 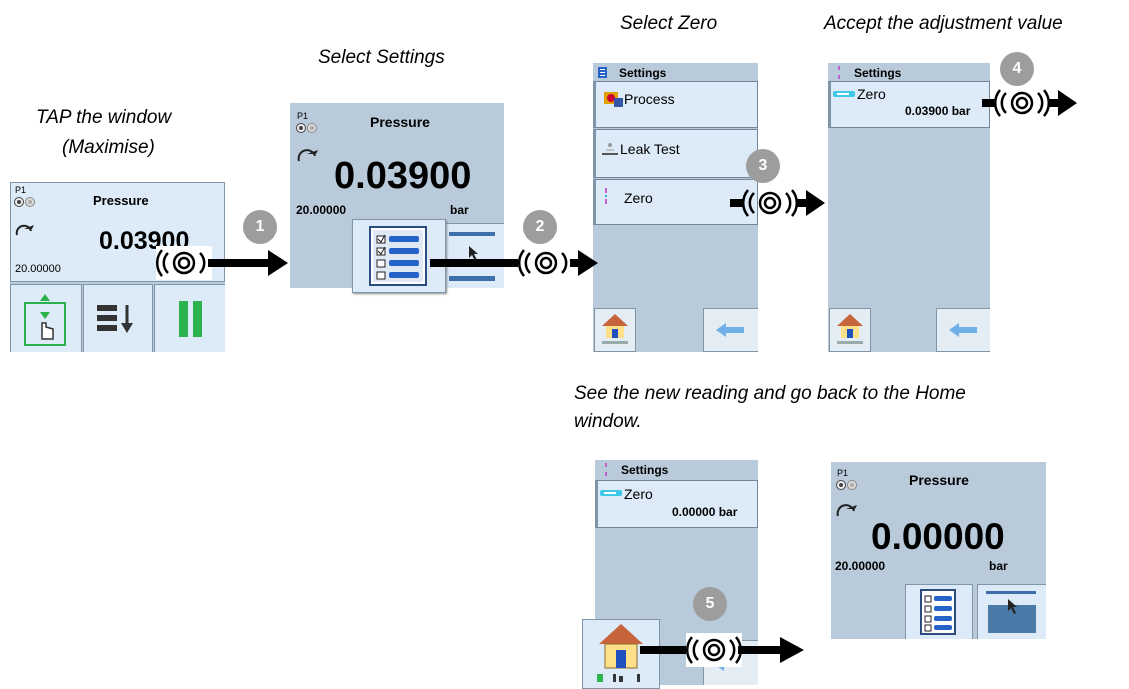 What do you see at coordinates (710, 604) in the screenshot?
I see `step-badge-5: 5` at bounding box center [710, 604].